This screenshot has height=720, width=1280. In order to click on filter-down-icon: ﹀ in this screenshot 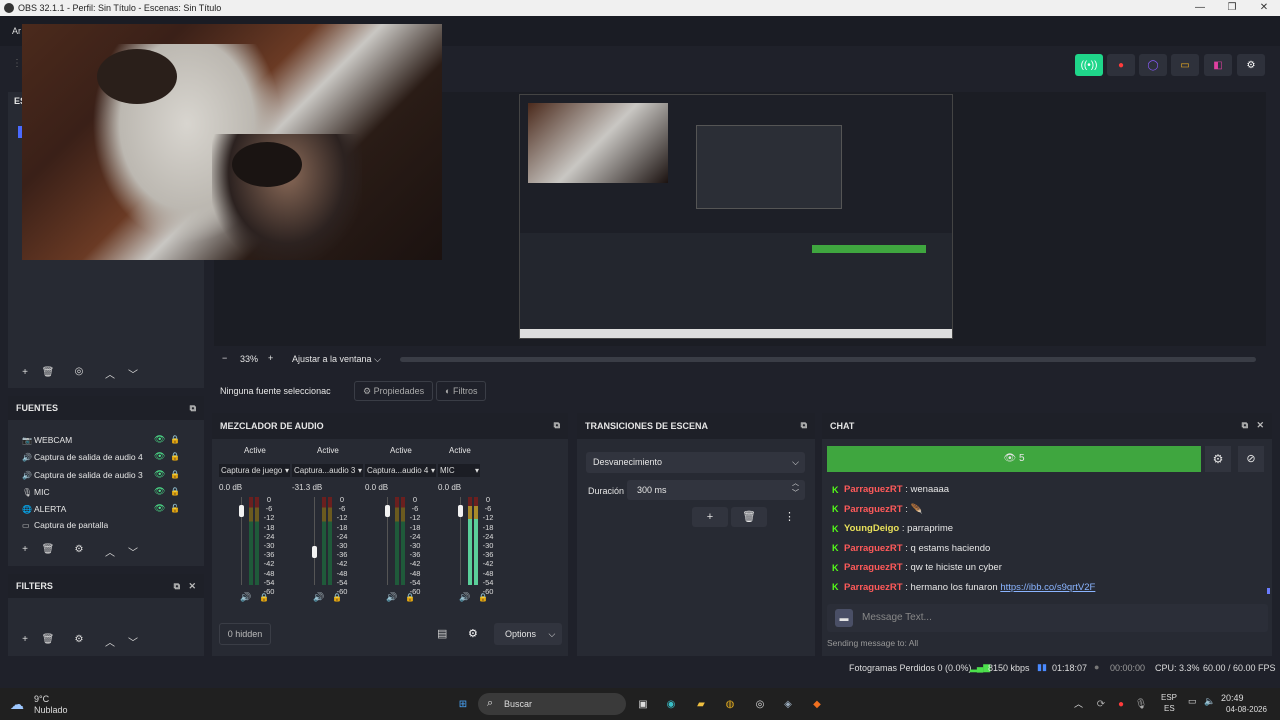, I will do `click(133, 641)`.